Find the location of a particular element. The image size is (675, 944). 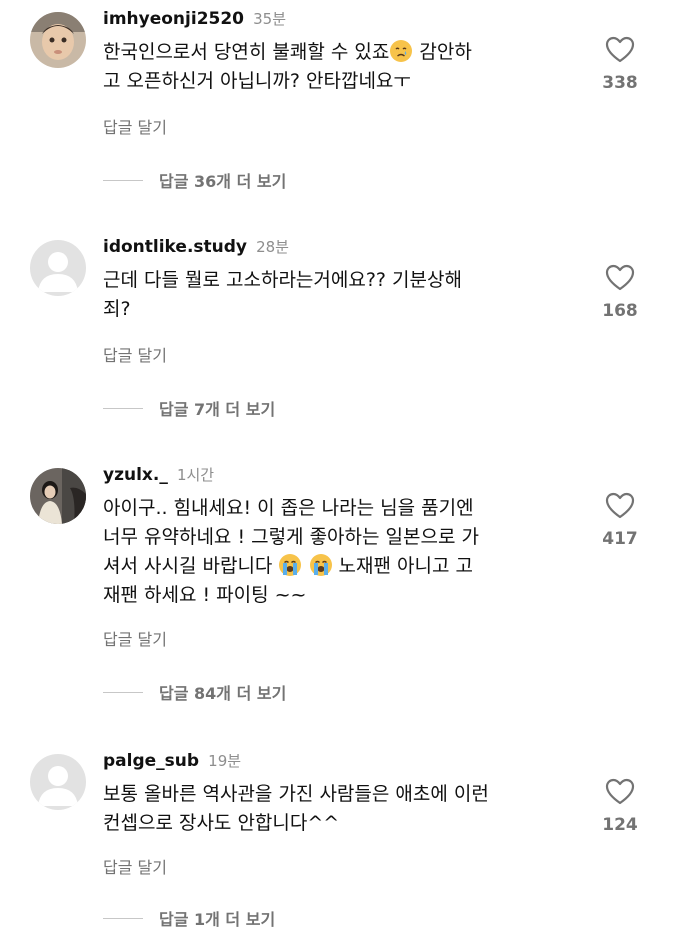

comment-meta: idontlike.study 28분 is located at coordinates (196, 246).